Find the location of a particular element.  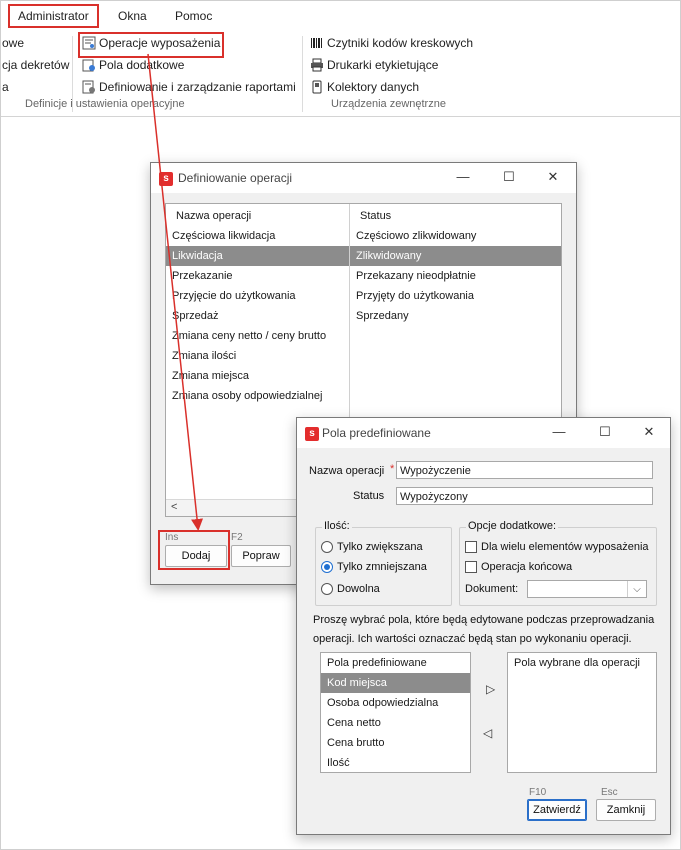

annotation-arrow is located at coordinates (175, 292).